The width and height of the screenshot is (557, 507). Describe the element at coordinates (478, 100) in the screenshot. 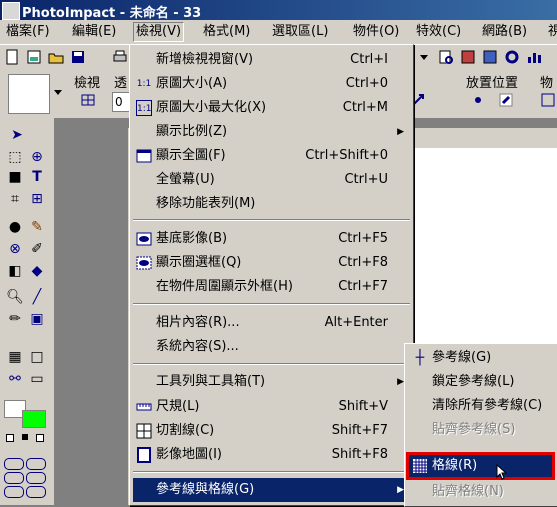

I see `dot-icon` at that location.